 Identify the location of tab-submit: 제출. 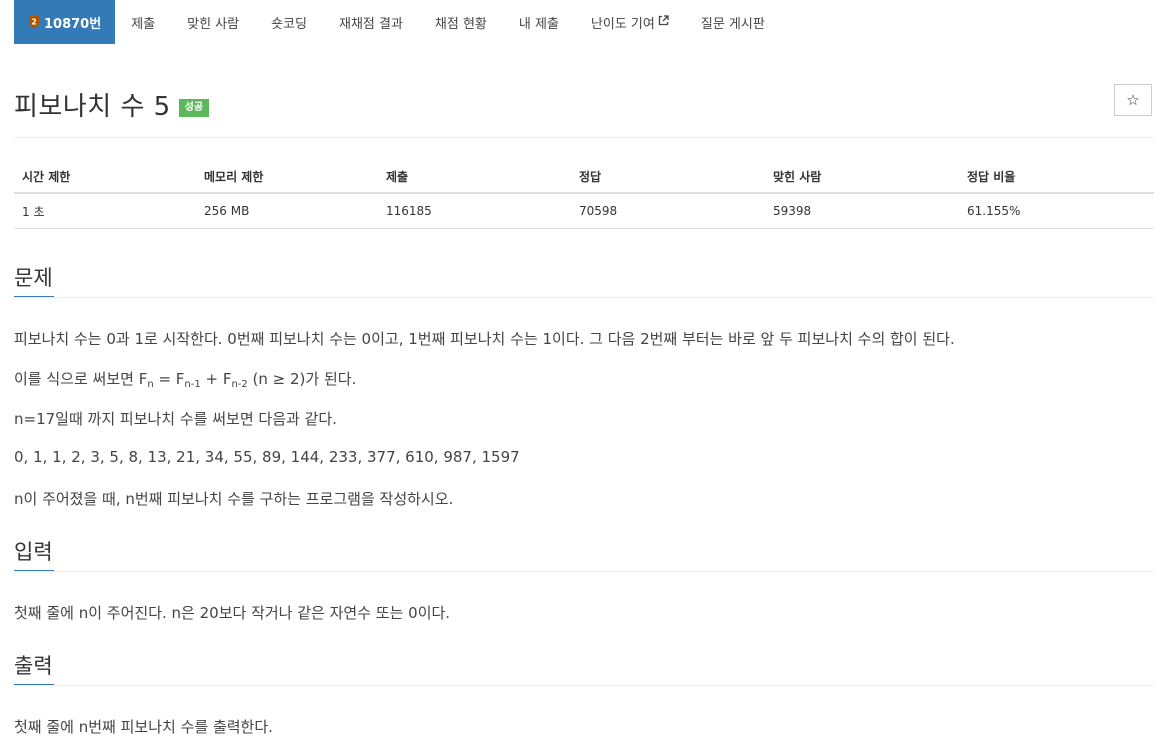
(143, 22).